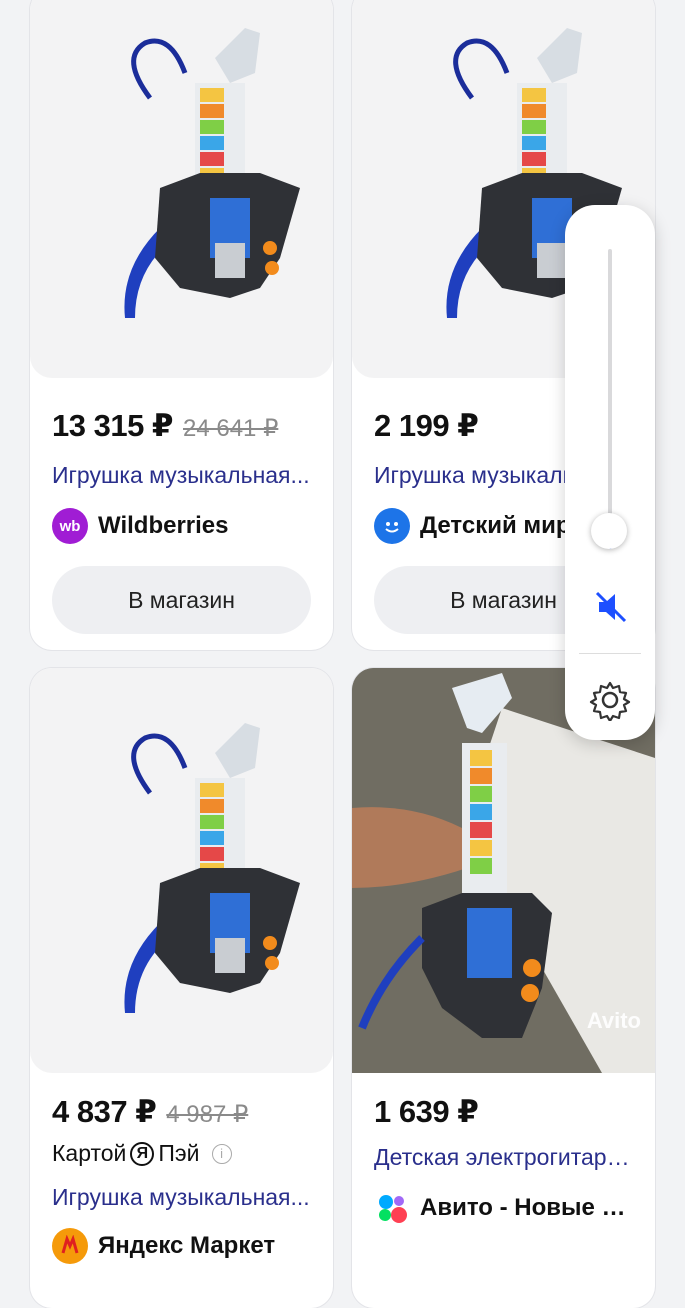  What do you see at coordinates (611, 607) in the screenshot?
I see `speaker-muted-icon` at bounding box center [611, 607].